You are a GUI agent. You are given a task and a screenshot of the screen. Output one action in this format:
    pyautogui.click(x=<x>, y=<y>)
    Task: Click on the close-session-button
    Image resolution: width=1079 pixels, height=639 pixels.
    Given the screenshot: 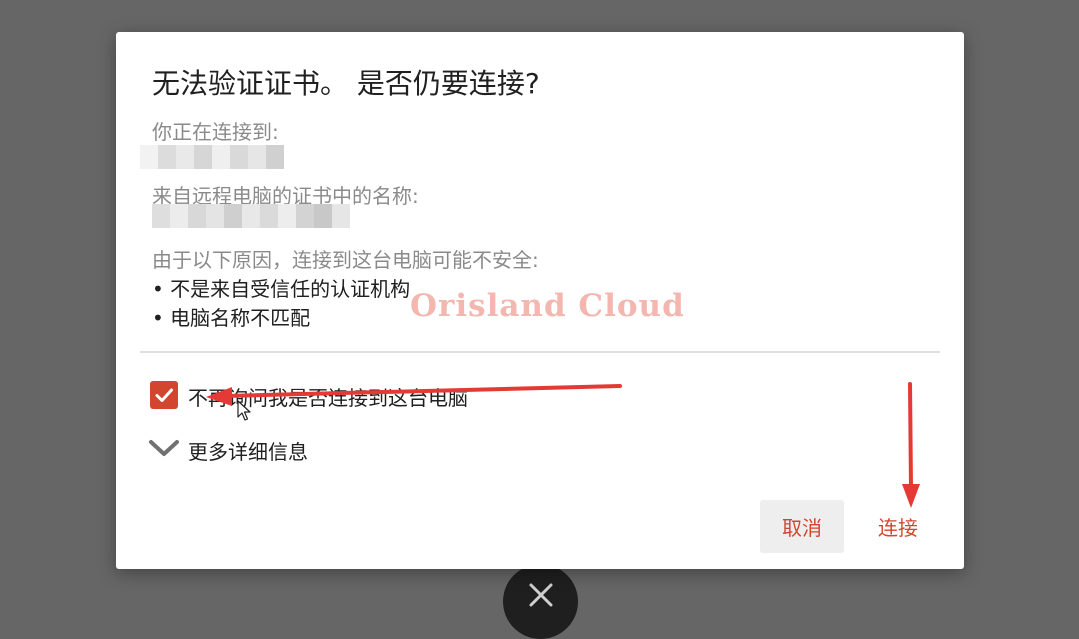 What is the action you would take?
    pyautogui.click(x=540, y=601)
    